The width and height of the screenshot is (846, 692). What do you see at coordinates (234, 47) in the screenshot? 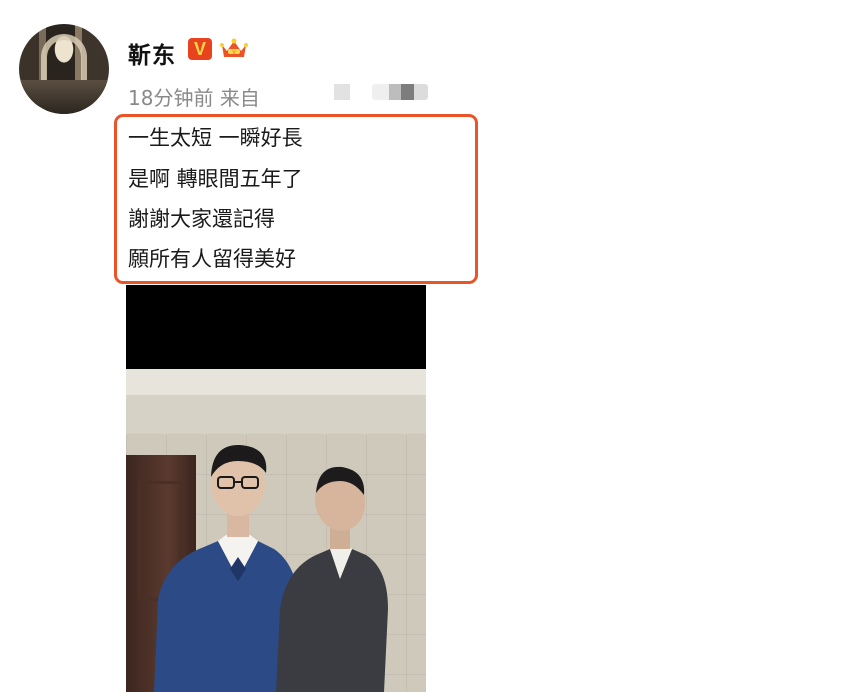
I see `crown-icon: V` at bounding box center [234, 47].